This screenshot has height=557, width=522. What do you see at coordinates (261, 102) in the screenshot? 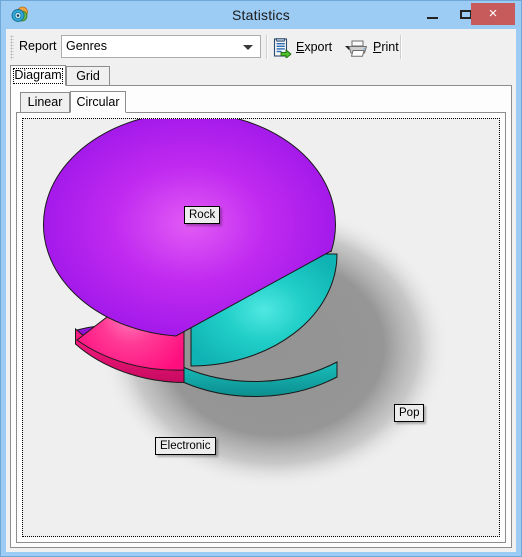
I see `inner-tabstrip: Linear Circular` at bounding box center [261, 102].